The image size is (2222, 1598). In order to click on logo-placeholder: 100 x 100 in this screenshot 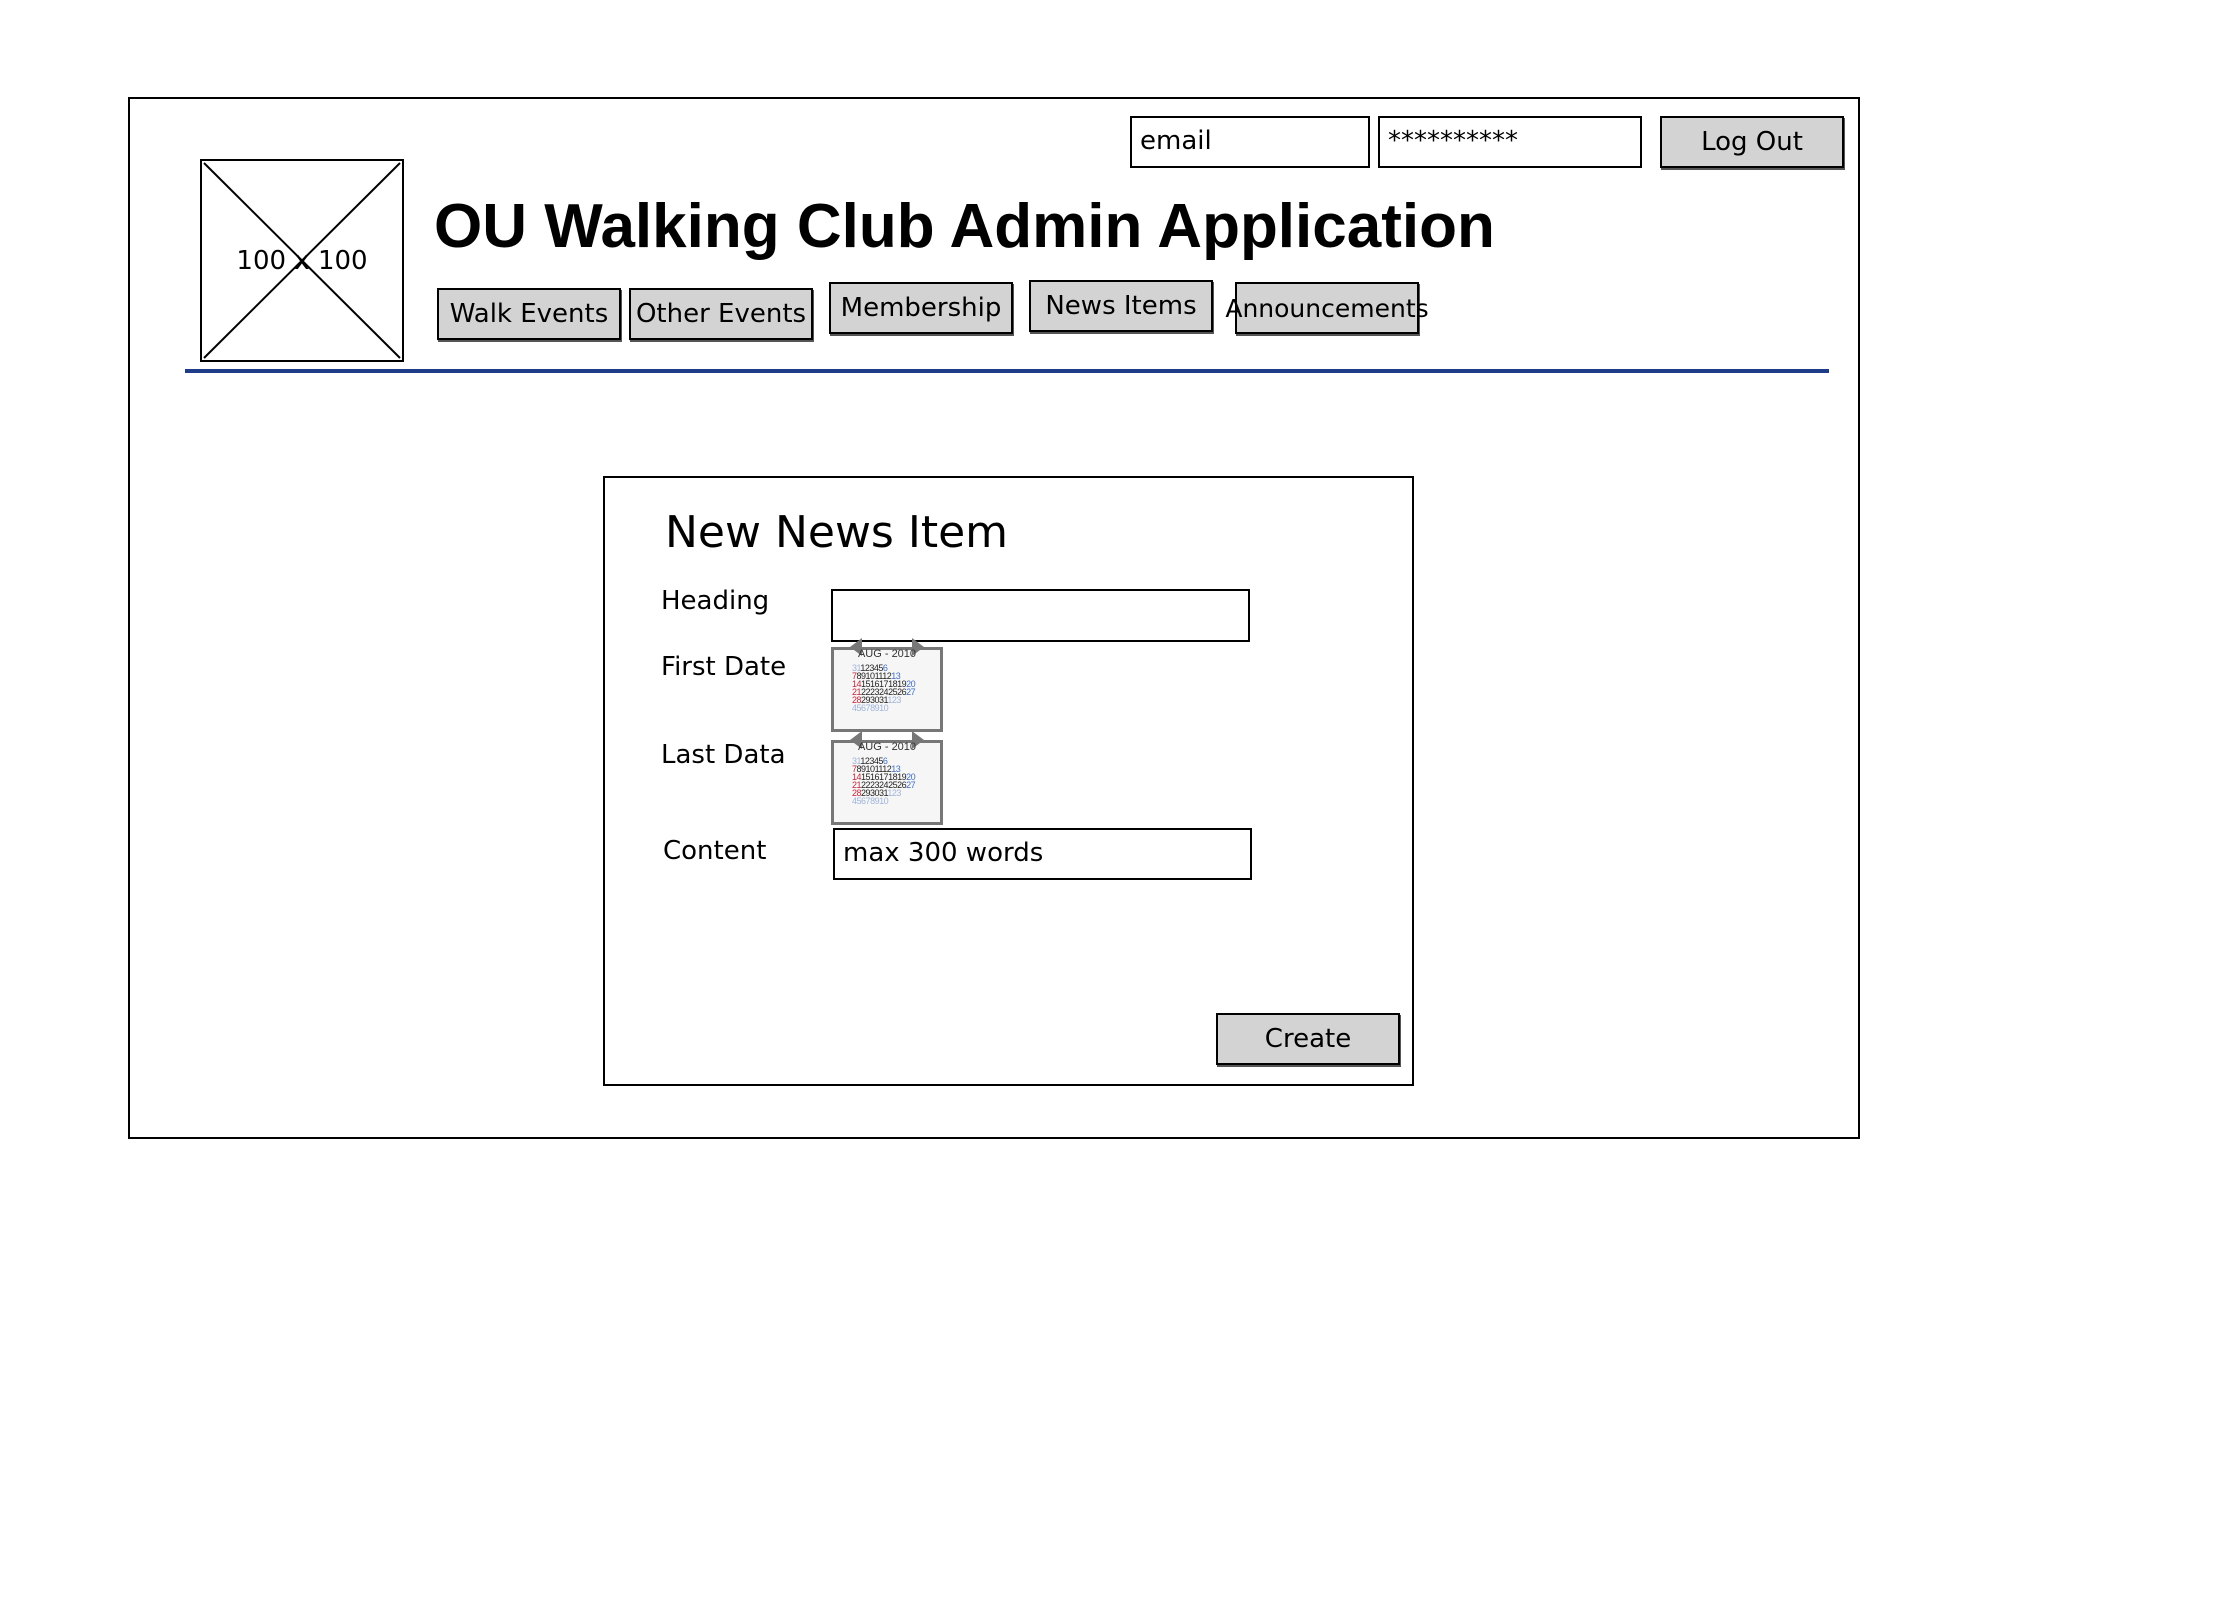, I will do `click(302, 260)`.